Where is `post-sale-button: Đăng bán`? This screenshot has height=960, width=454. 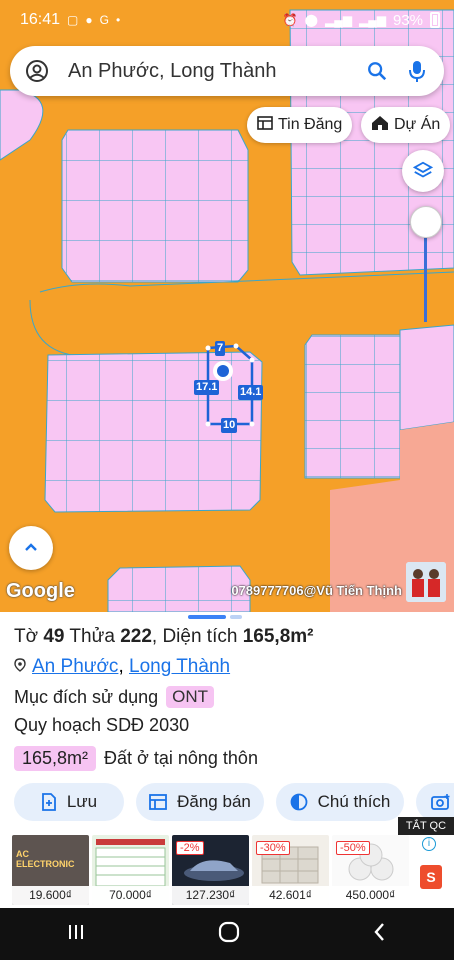 post-sale-button: Đăng bán is located at coordinates (200, 802).